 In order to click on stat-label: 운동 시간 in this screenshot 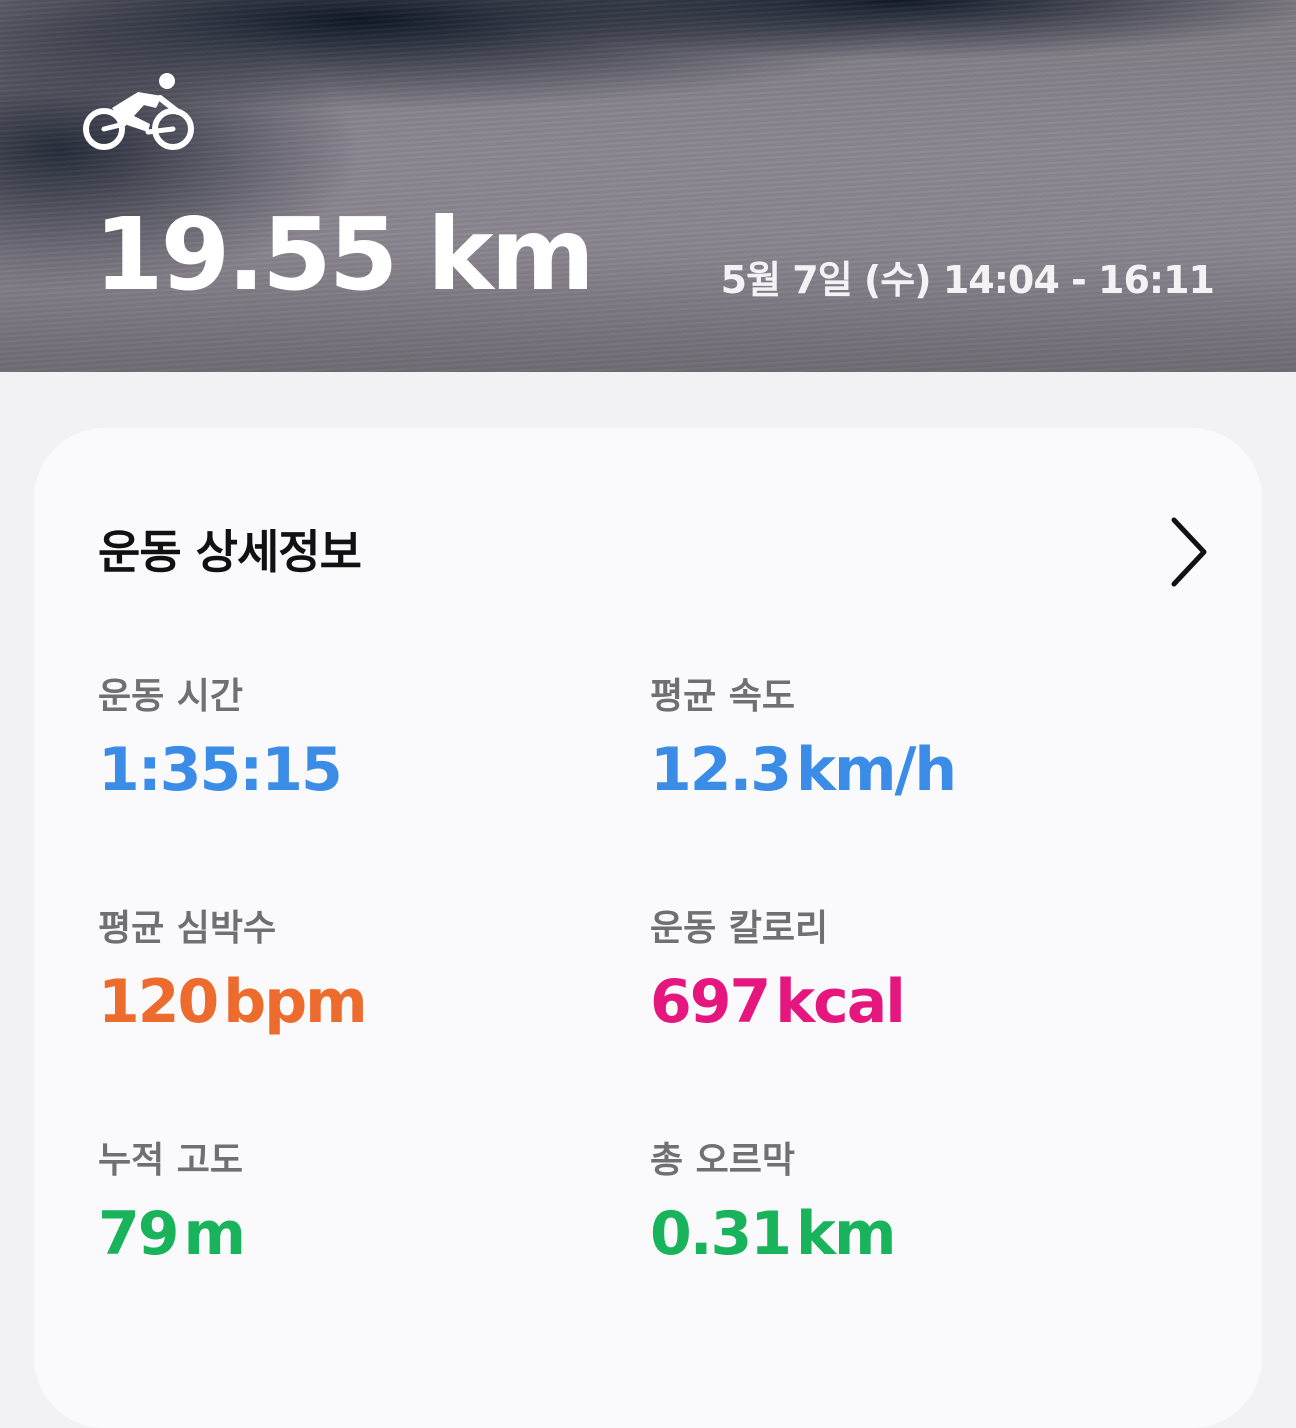, I will do `click(171, 696)`.